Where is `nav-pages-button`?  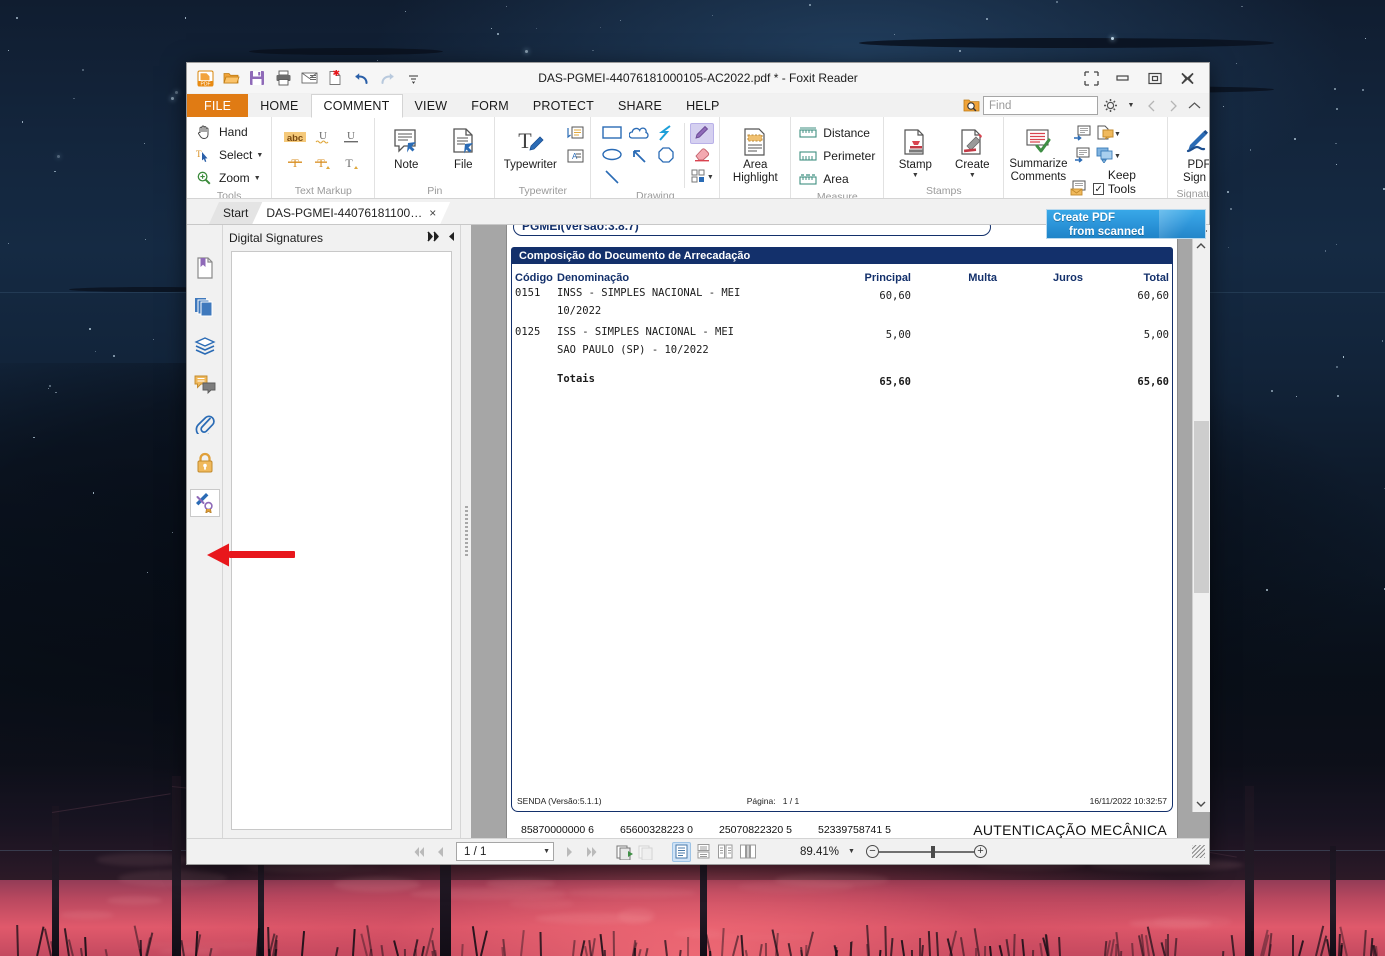 nav-pages-button is located at coordinates (205, 308).